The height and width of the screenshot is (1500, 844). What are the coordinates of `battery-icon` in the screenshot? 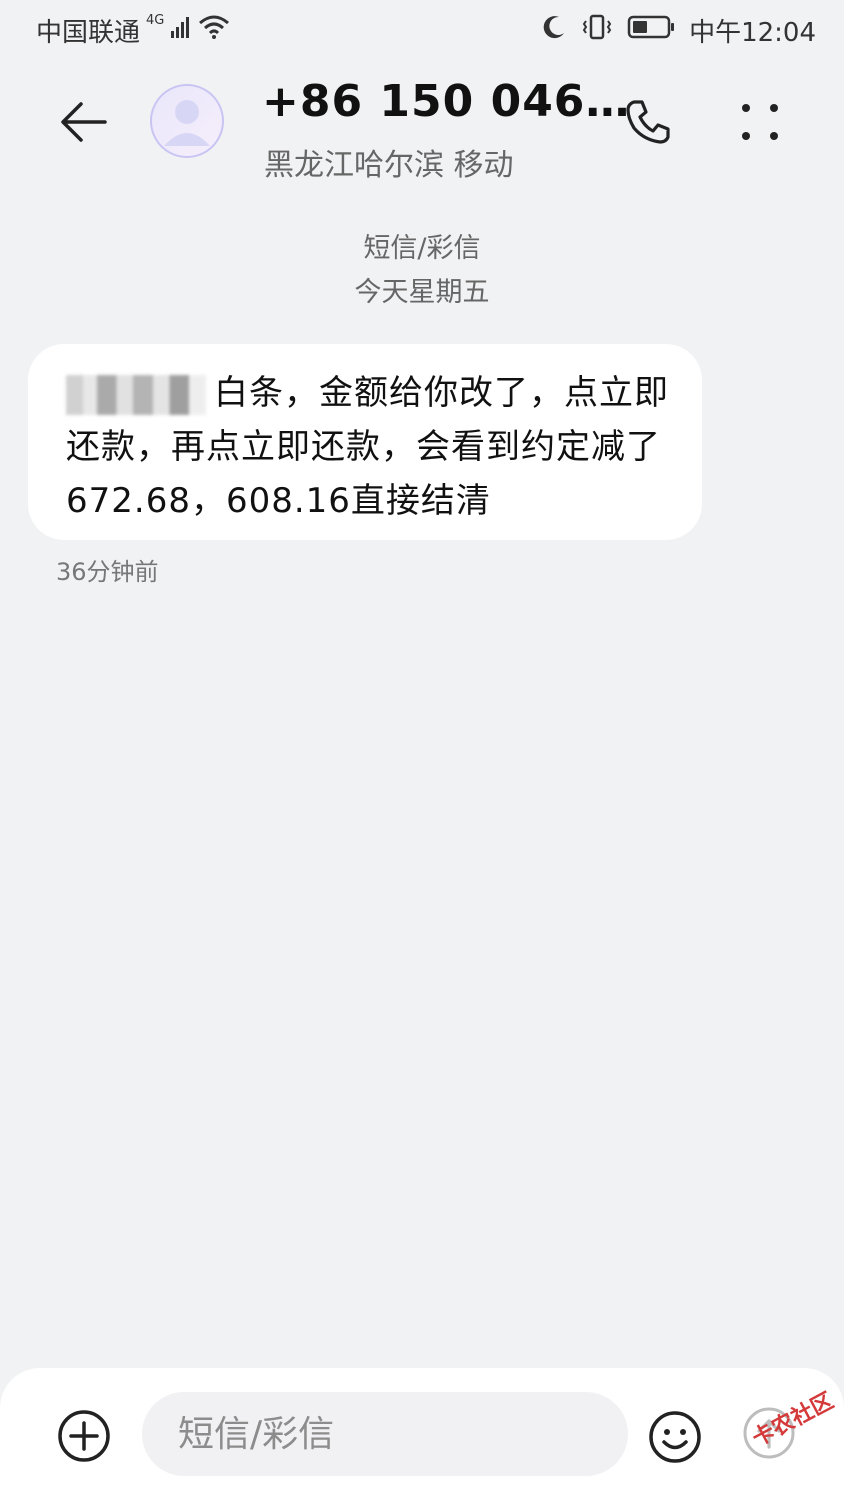 It's located at (651, 30).